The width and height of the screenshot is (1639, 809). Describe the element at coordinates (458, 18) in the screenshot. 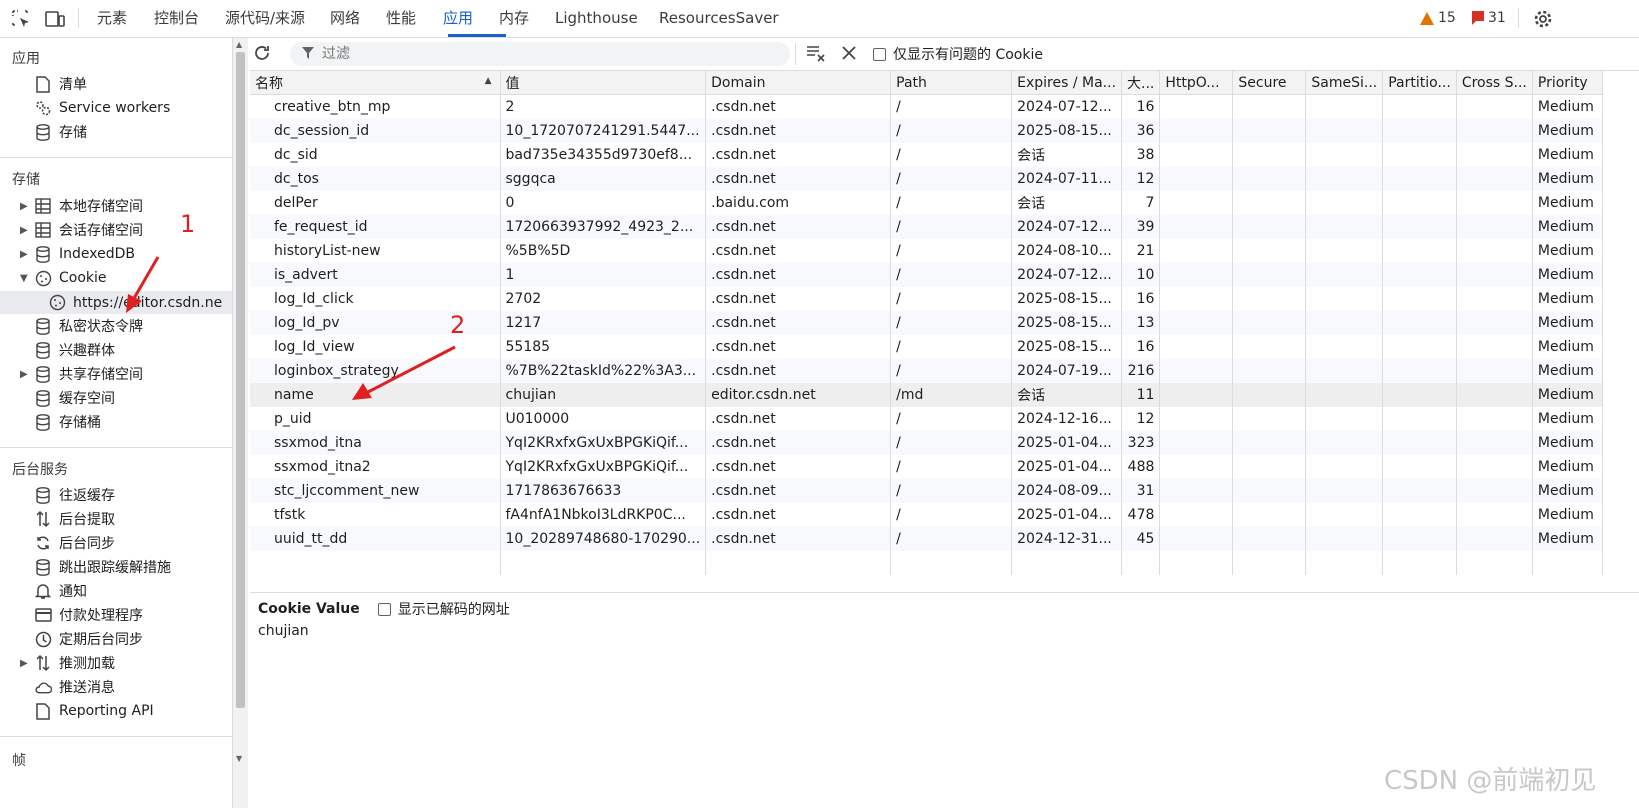

I see `tab-application: 应用` at that location.